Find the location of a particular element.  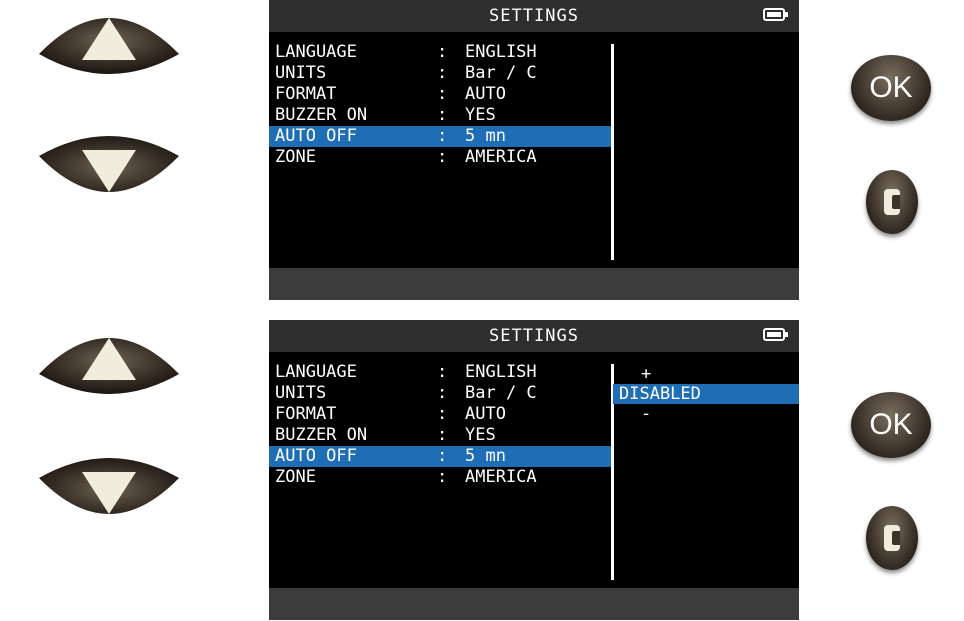

panel-divider is located at coordinates (612, 152).